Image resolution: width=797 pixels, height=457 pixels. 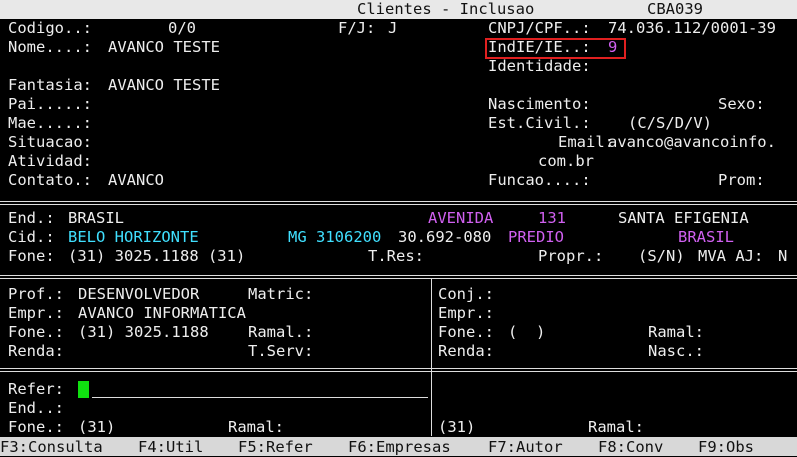 What do you see at coordinates (525, 447) in the screenshot?
I see `fkey-autor: F7:Autor` at bounding box center [525, 447].